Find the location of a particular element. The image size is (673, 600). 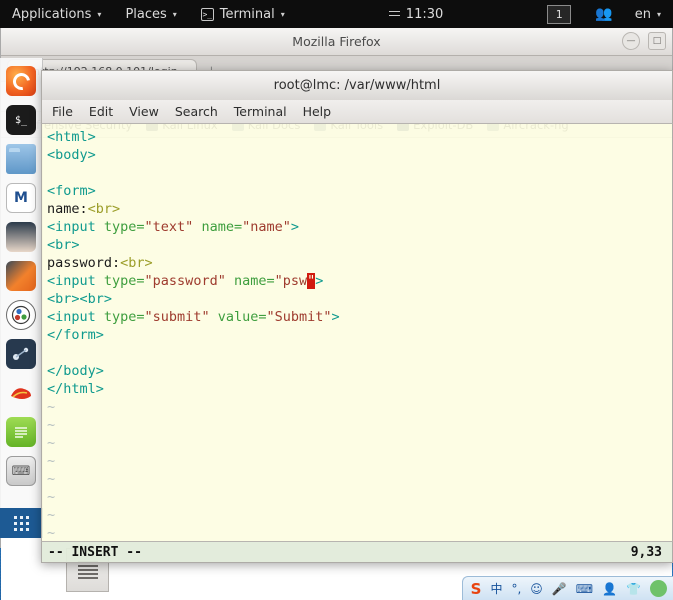

code-line: </body> is located at coordinates (358, 371).